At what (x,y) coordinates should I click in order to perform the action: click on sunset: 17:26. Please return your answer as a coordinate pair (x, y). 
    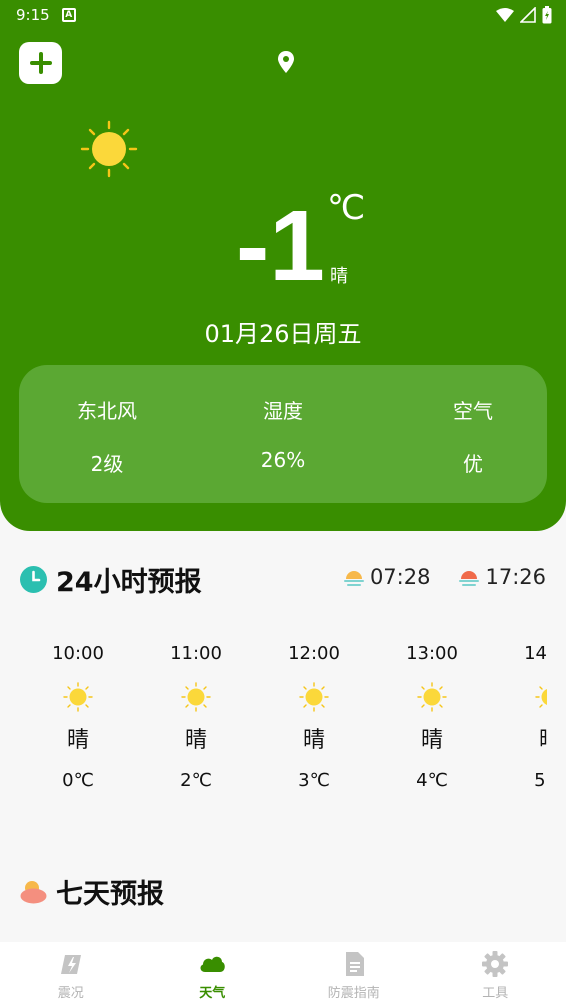
    Looking at the image, I should click on (502, 577).